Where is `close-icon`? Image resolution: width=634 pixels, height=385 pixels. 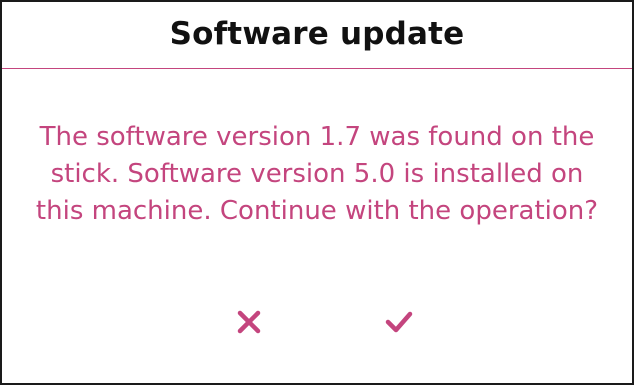
close-icon is located at coordinates (249, 322).